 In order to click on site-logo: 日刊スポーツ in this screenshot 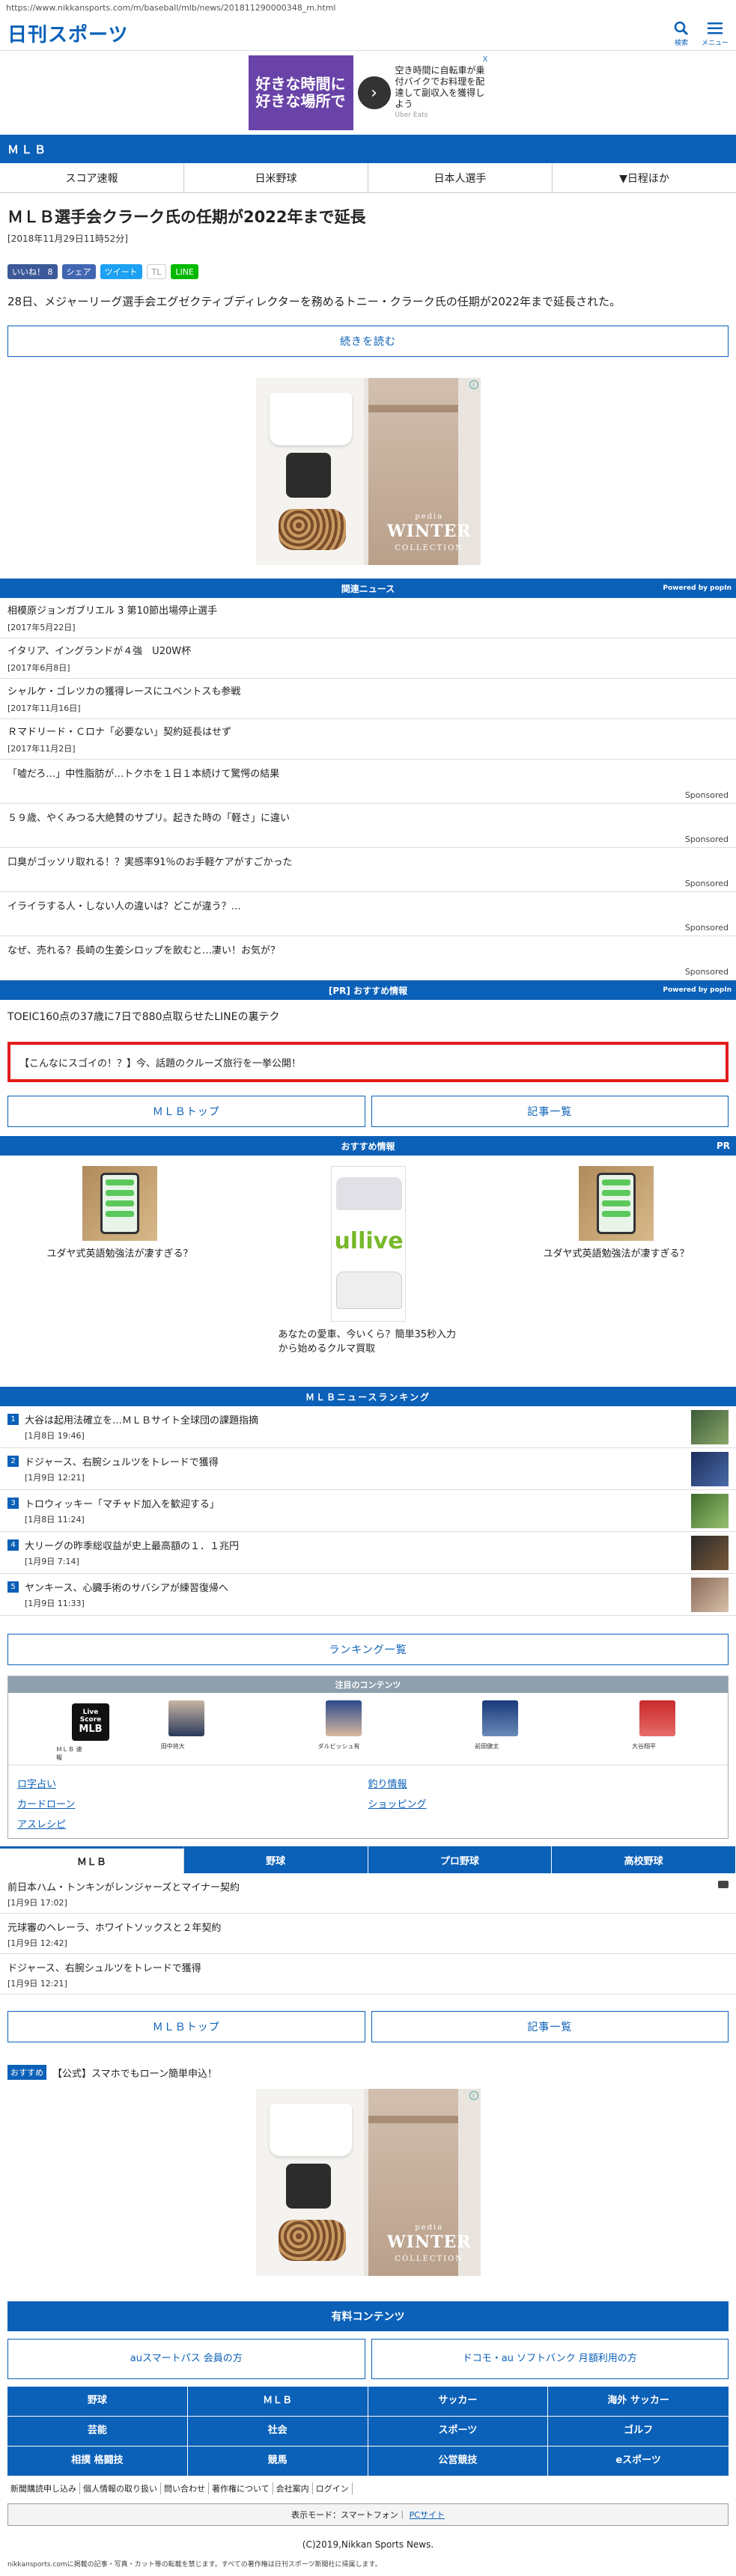, I will do `click(67, 33)`.